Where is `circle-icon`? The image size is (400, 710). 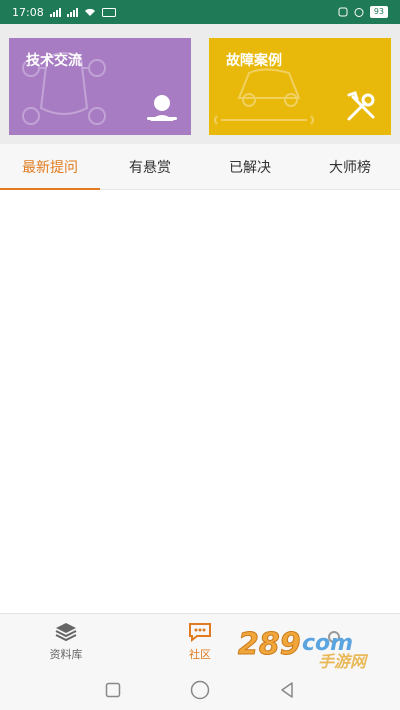 circle-icon is located at coordinates (200, 689).